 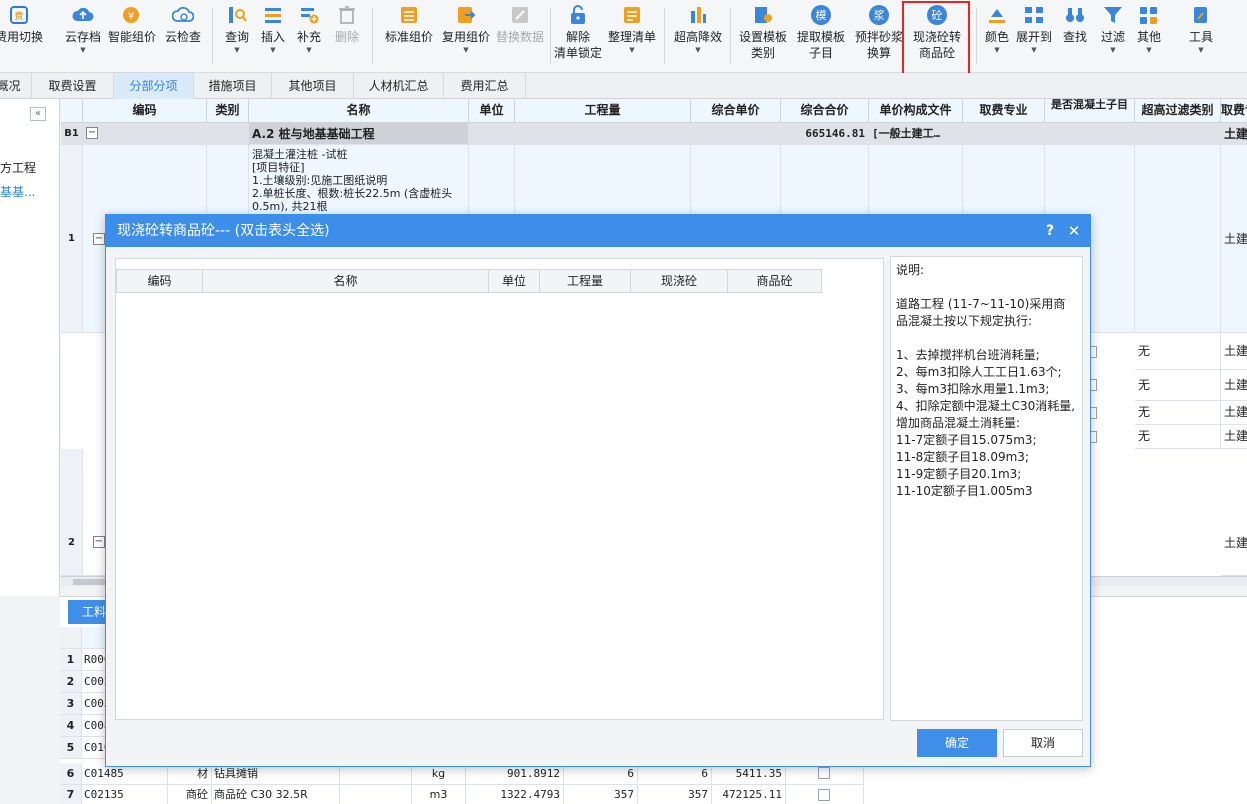 I want to click on b1-name-cell: A.2 桩与地基基础工程, so click(x=359, y=134).